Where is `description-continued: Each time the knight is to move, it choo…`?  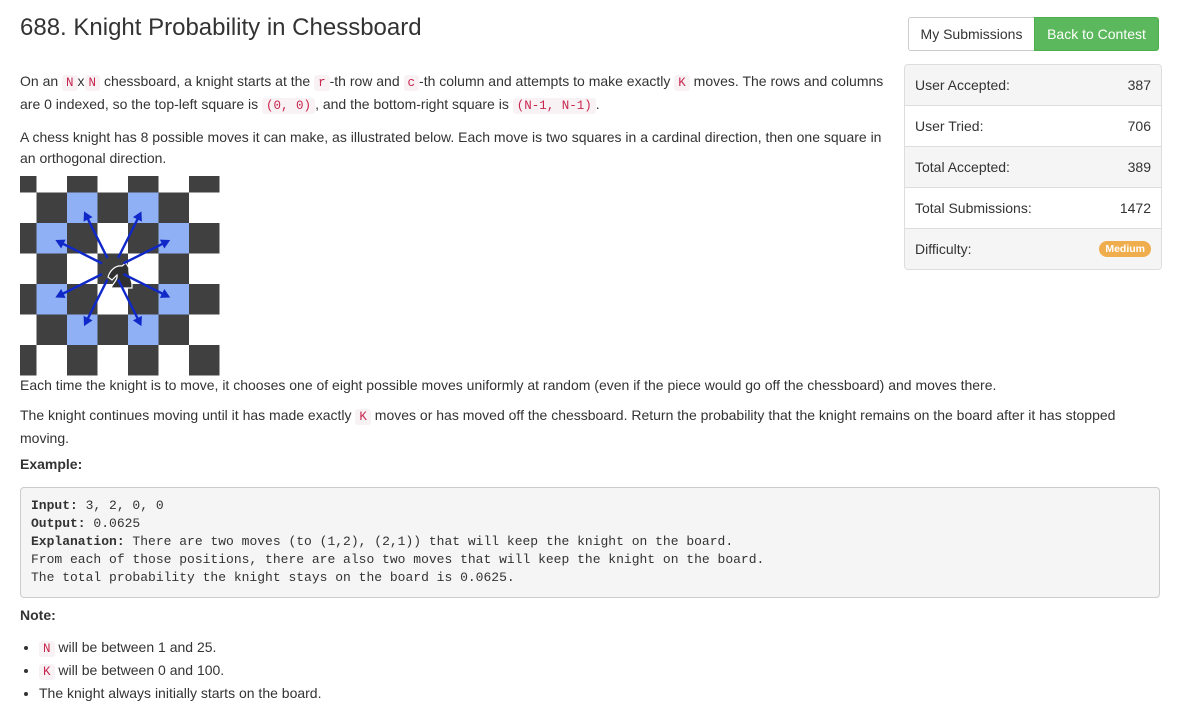 description-continued: Each time the knight is to move, it choo… is located at coordinates (585, 416).